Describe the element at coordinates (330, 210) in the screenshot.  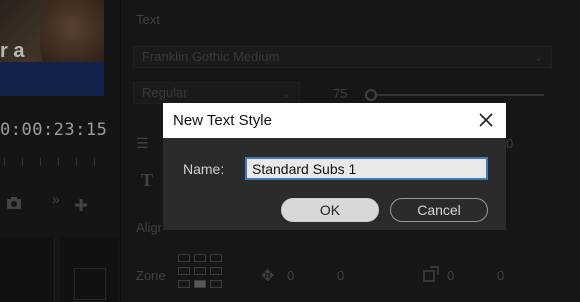
I see `ok-button: OK` at that location.